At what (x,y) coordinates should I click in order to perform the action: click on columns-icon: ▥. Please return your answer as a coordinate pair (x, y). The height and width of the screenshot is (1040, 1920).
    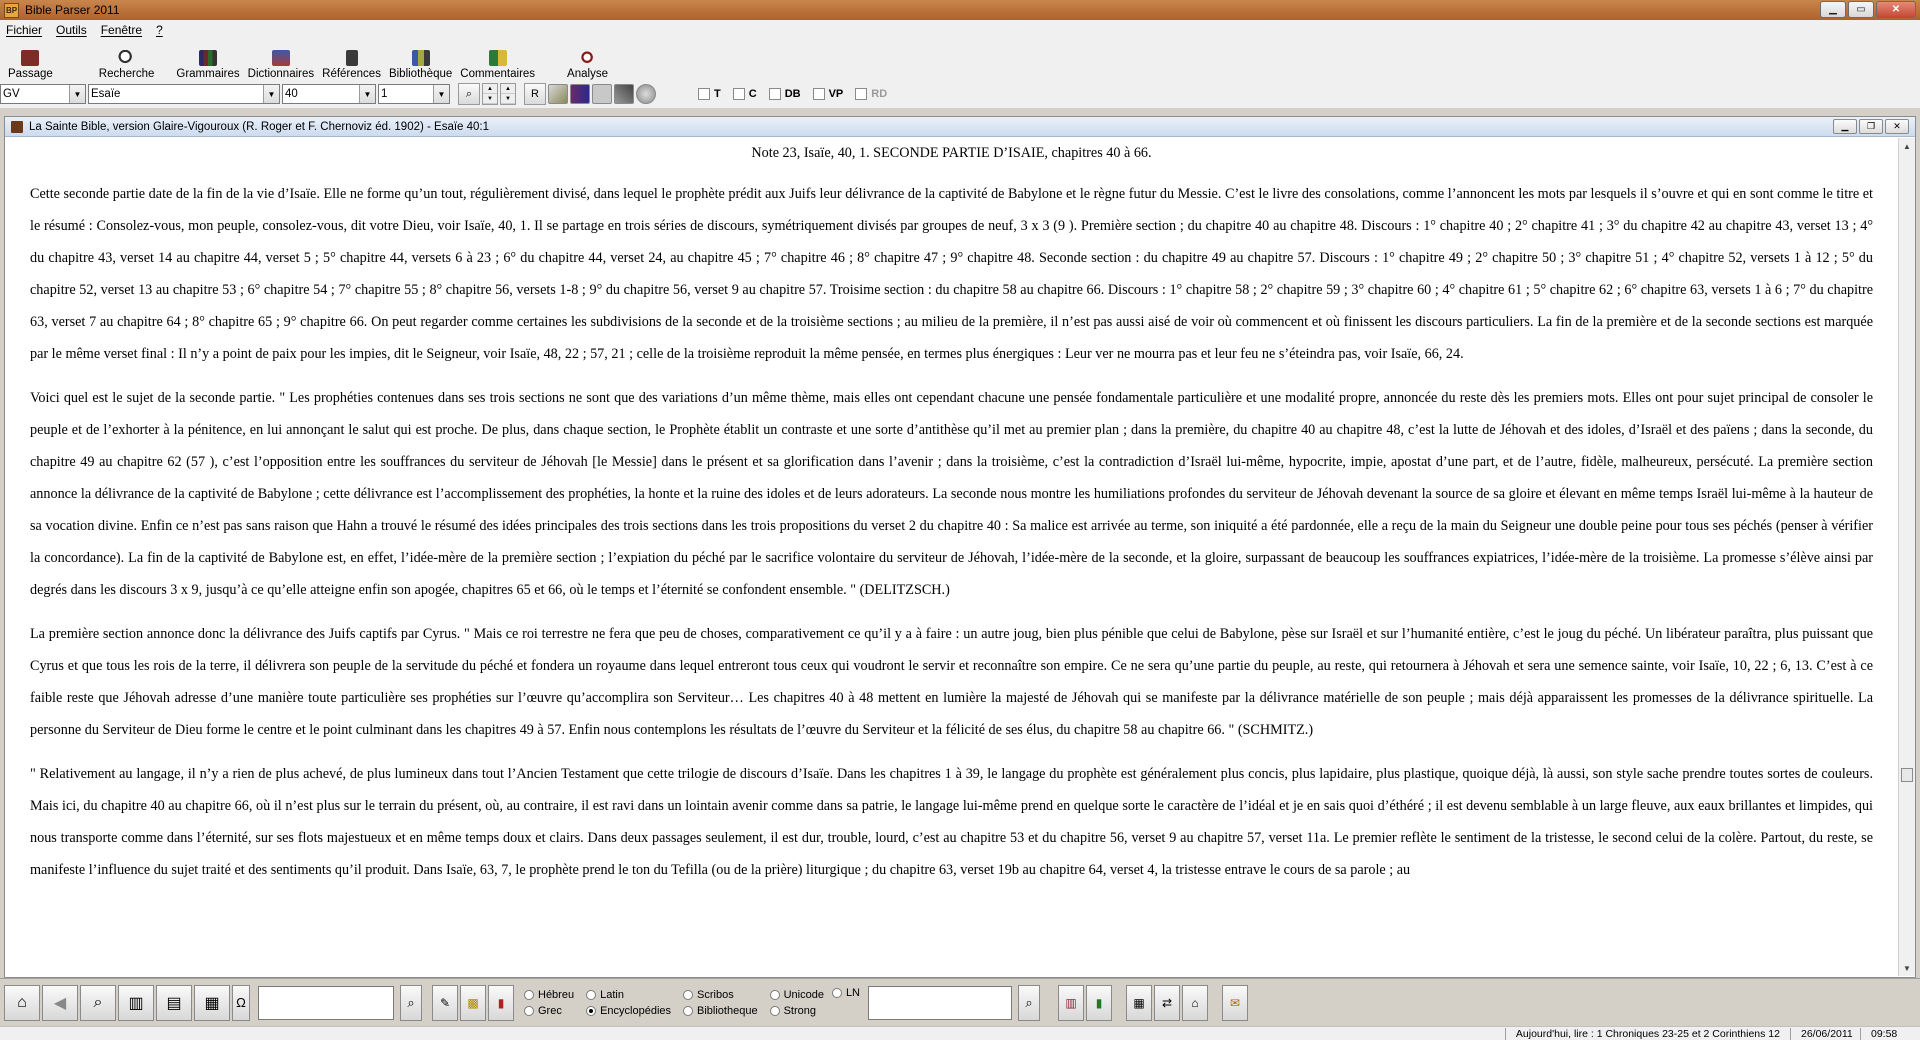
    Looking at the image, I should click on (136, 1003).